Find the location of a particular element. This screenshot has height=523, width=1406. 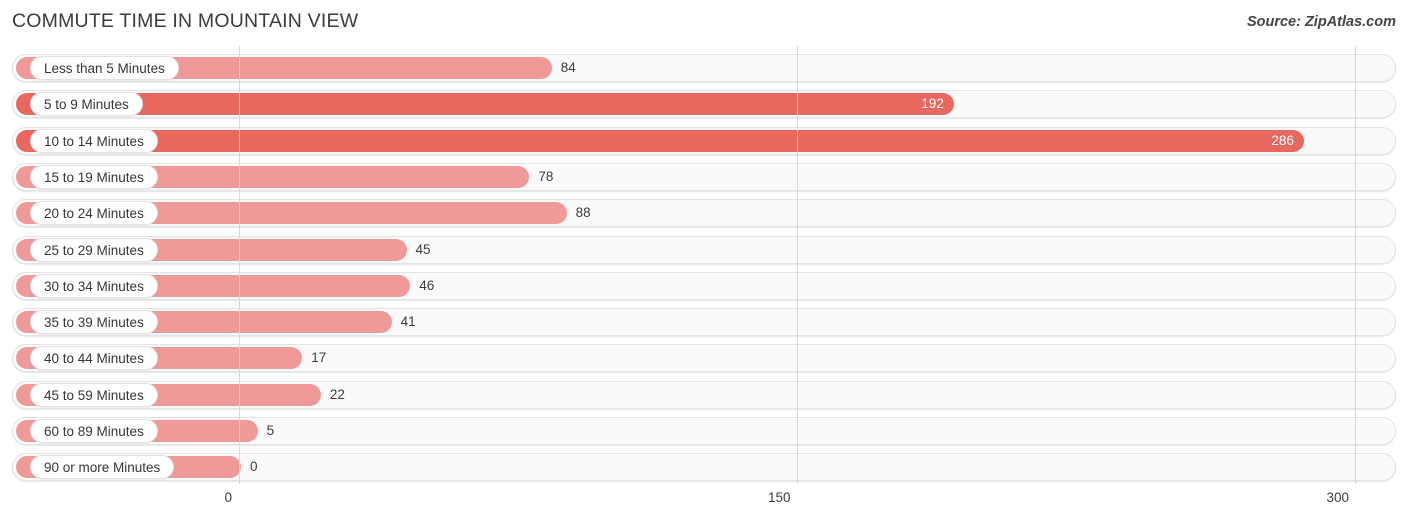

bar-row: 25 to 29 Minutes 45 is located at coordinates (704, 249).